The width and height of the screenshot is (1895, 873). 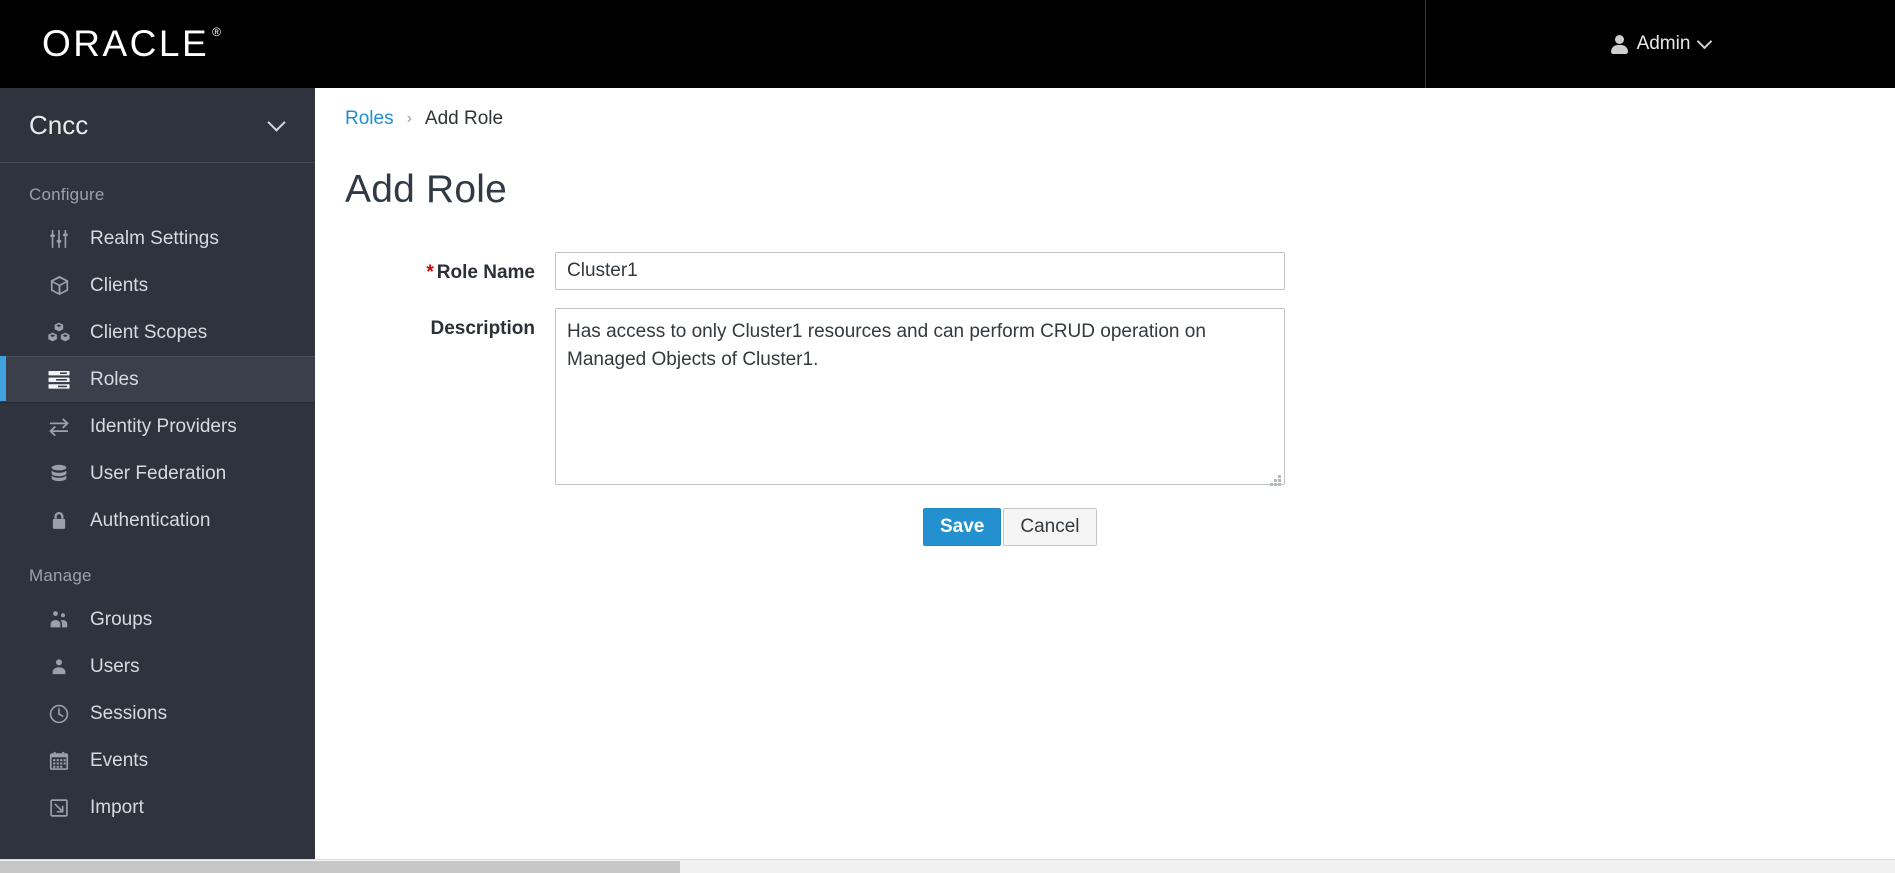 What do you see at coordinates (920, 396) in the screenshot?
I see `description-textarea` at bounding box center [920, 396].